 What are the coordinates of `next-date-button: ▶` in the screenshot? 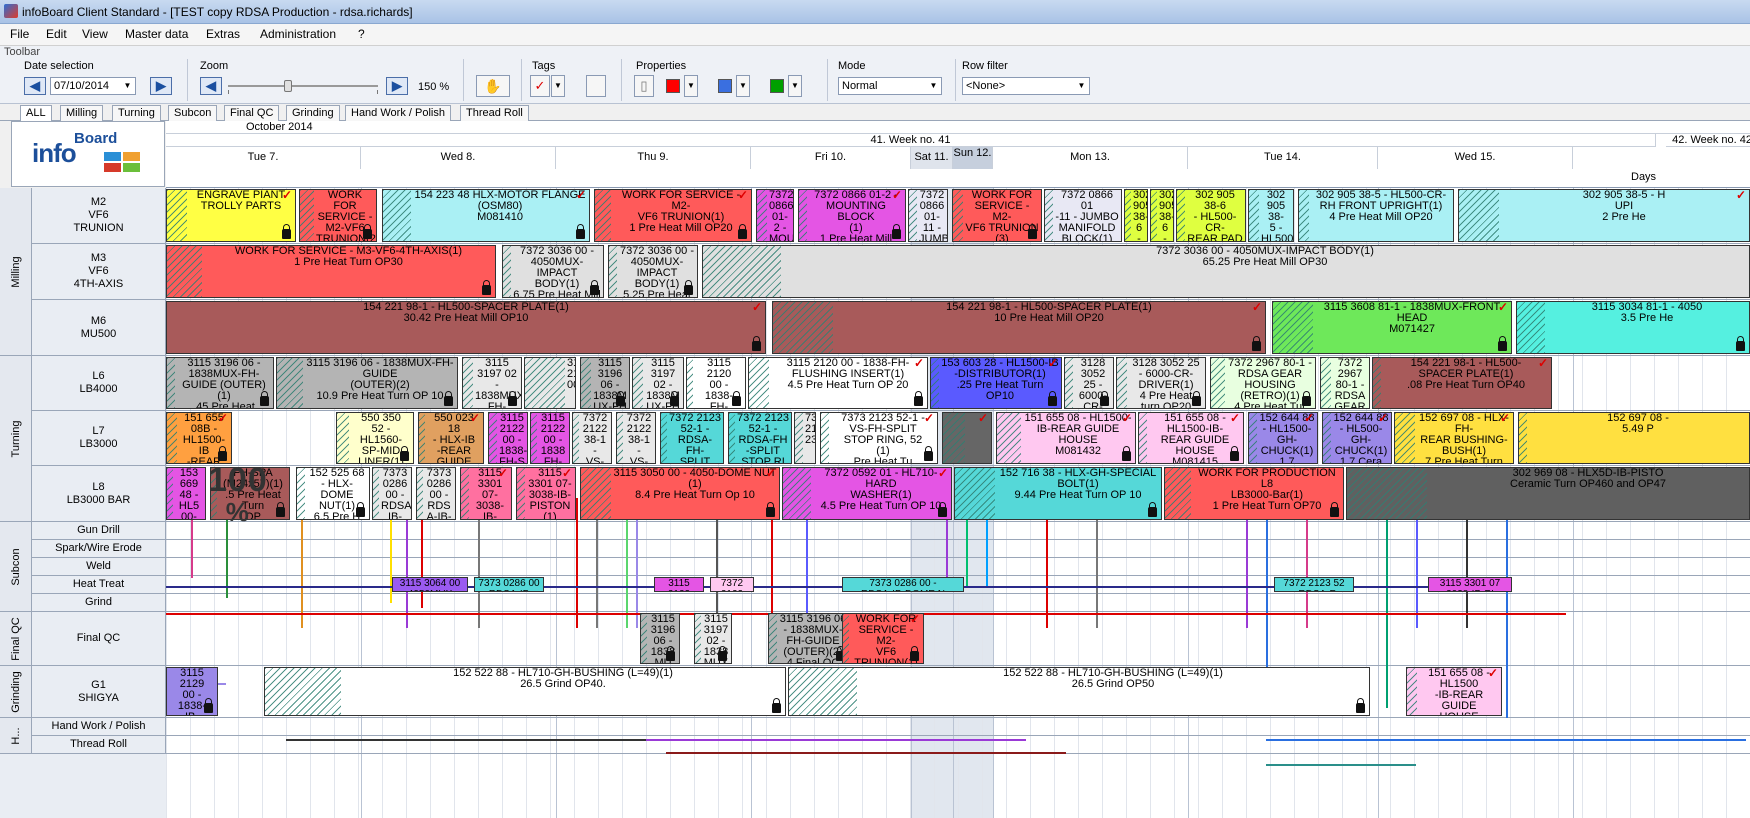 It's located at (161, 86).